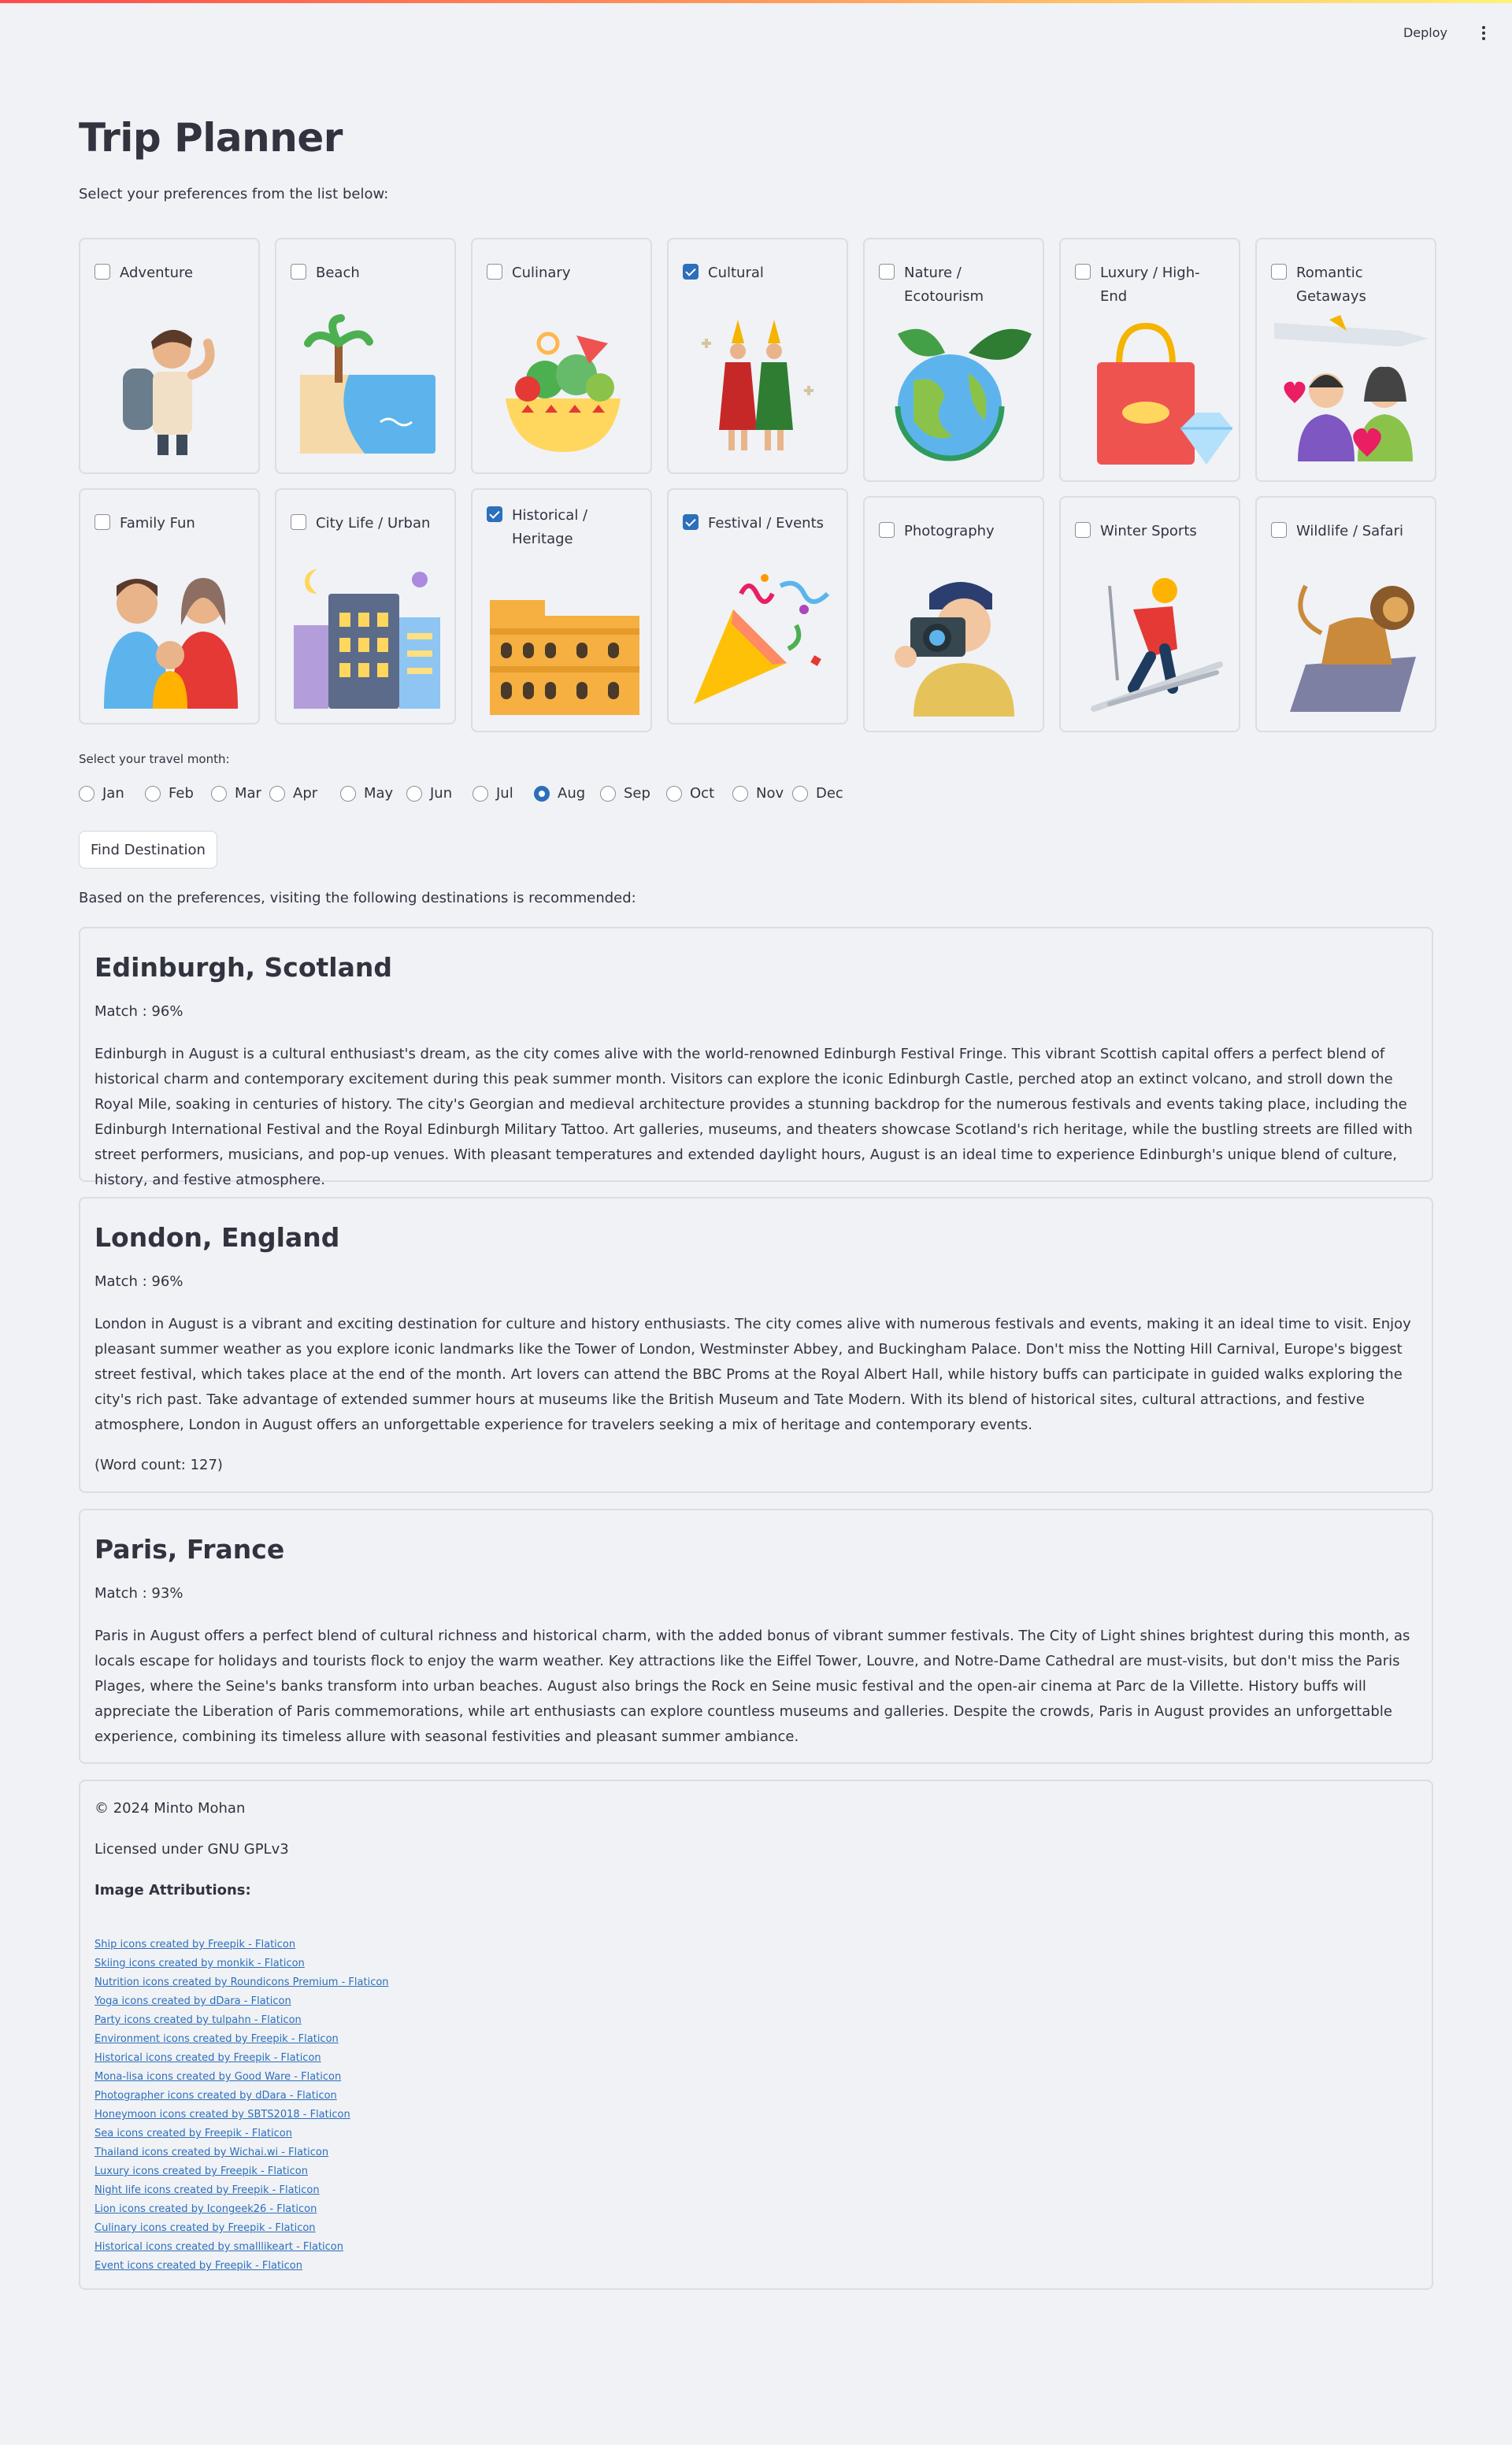 The width and height of the screenshot is (1512, 2445). I want to click on preference-checkbox-nature: Nature / Ecotourism, so click(950, 285).